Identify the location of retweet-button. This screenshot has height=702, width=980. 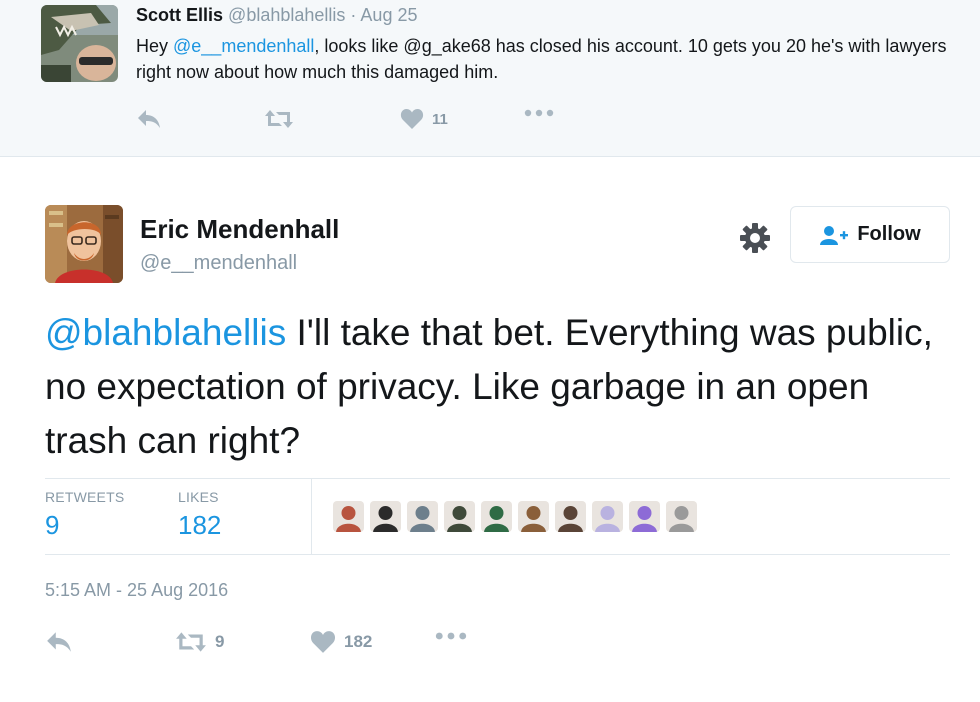
(279, 119).